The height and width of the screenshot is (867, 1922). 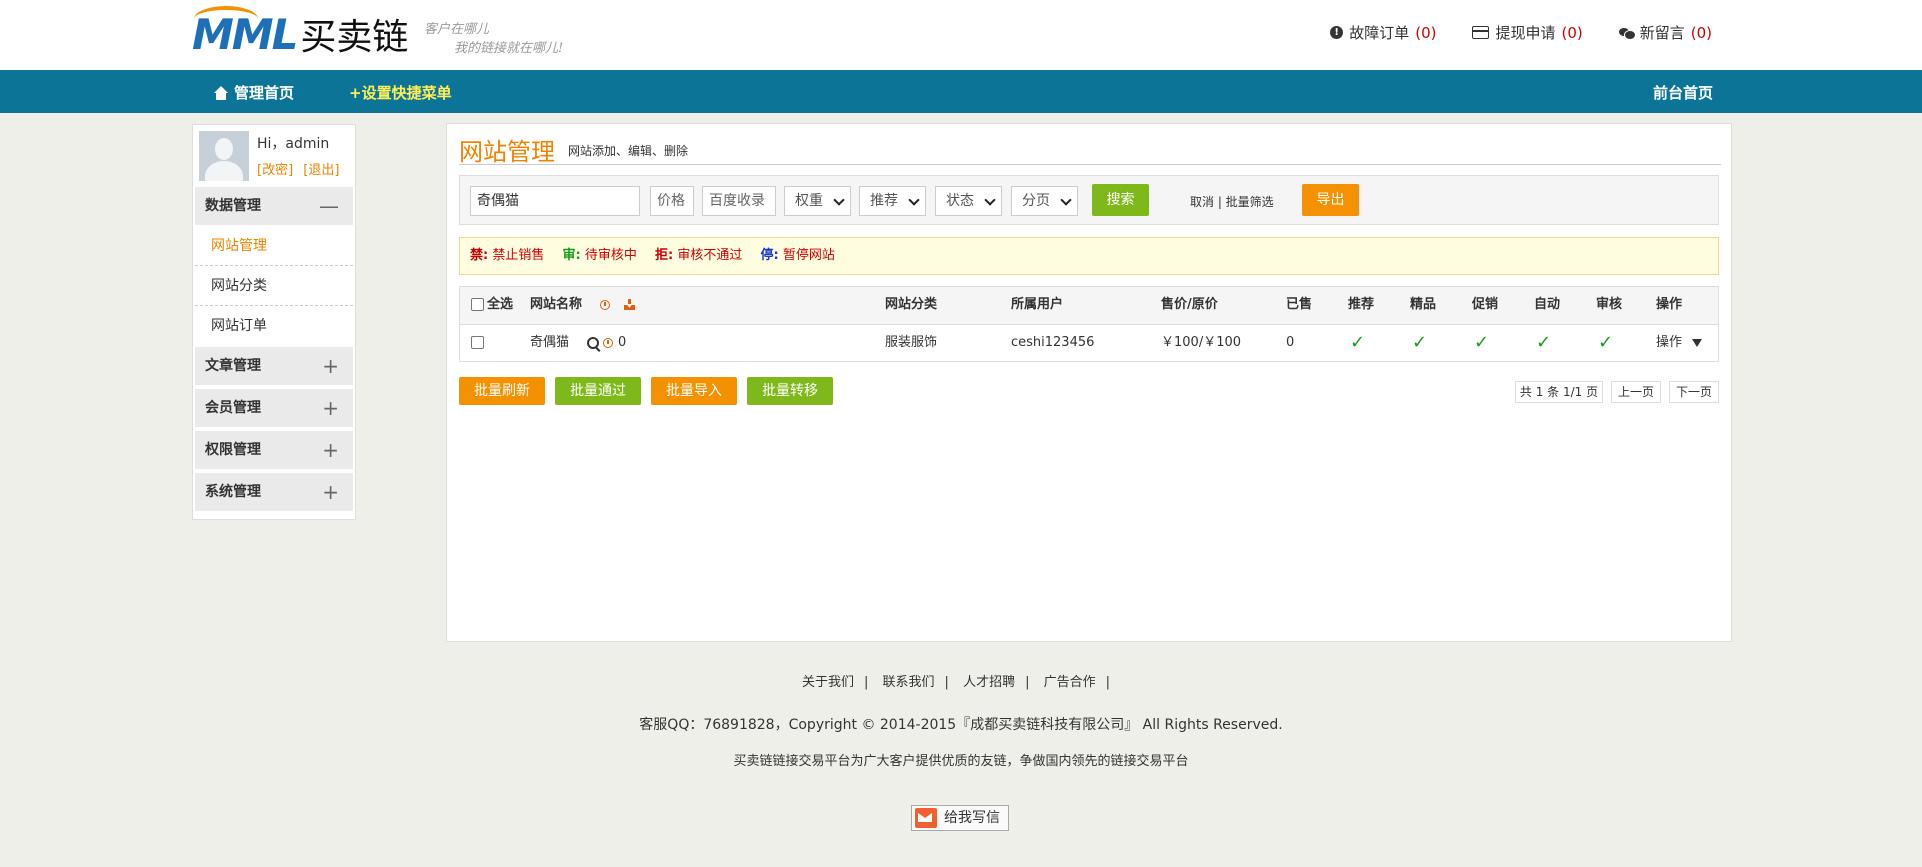 What do you see at coordinates (457, 29) in the screenshot?
I see `slogan-line1: 客户在哪儿` at bounding box center [457, 29].